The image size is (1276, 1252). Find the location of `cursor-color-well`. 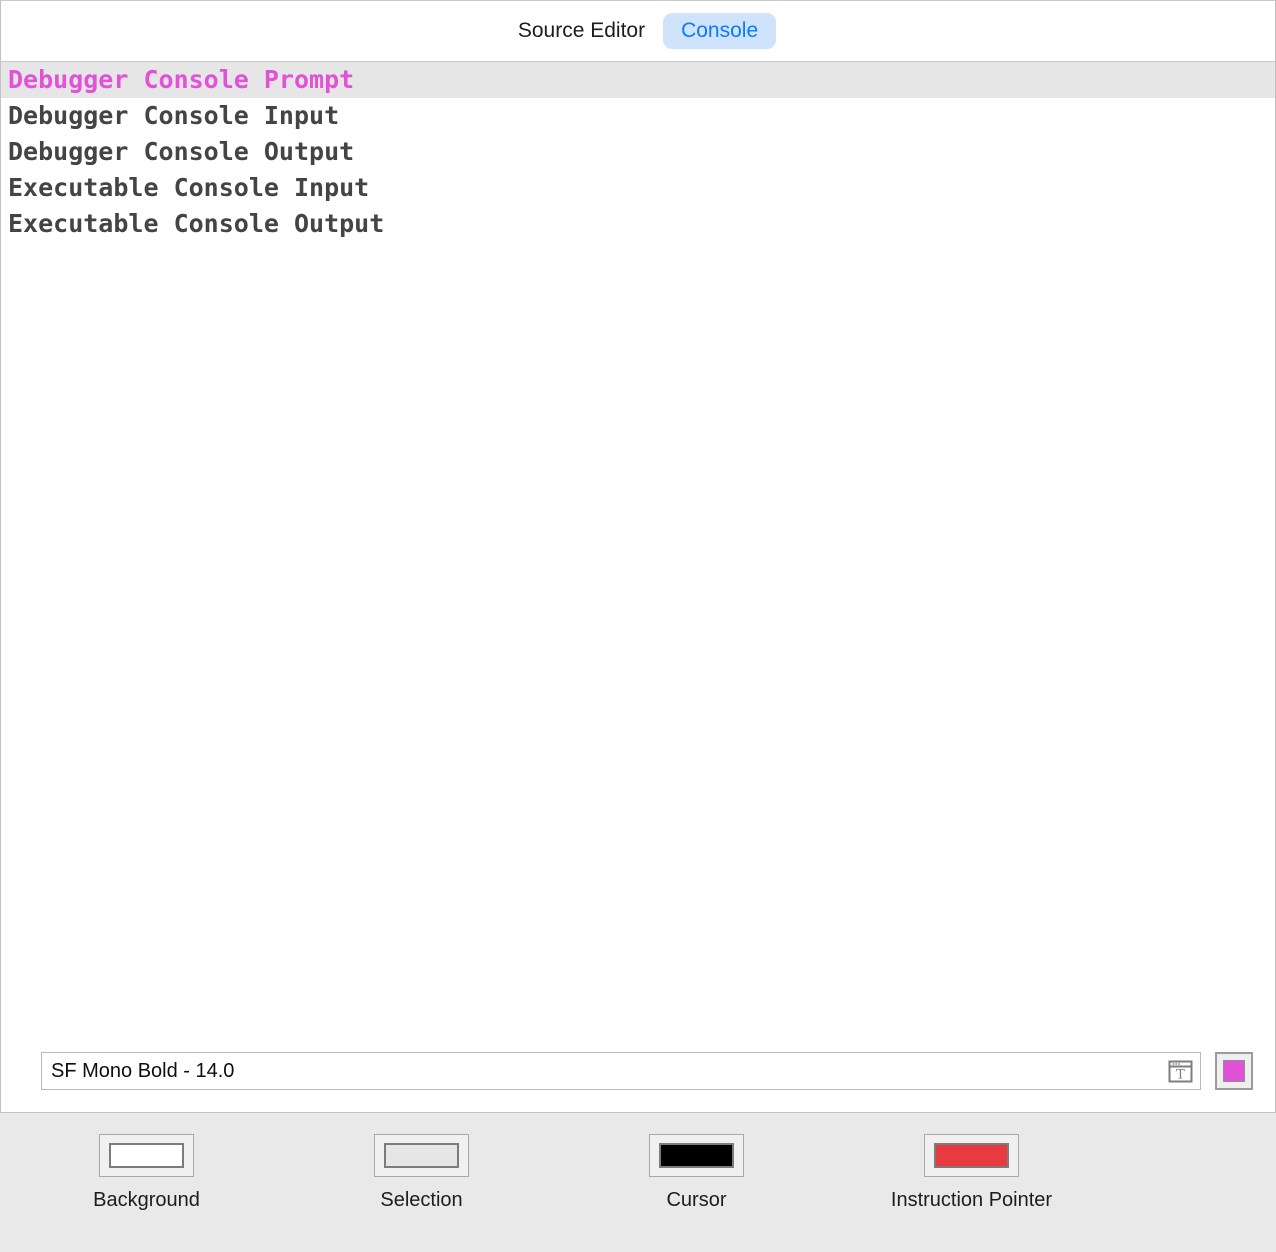

cursor-color-well is located at coordinates (696, 1155).